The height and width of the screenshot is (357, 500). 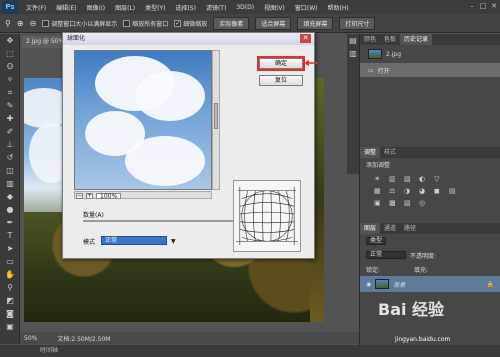 What do you see at coordinates (155, 7) in the screenshot?
I see `menu-type: 类型(Y)` at bounding box center [155, 7].